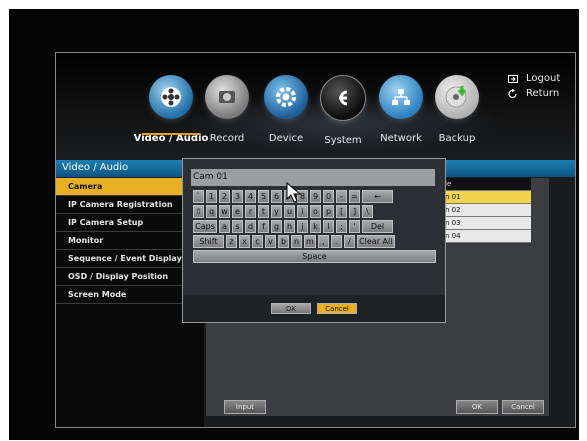 The width and height of the screenshot is (587, 441). I want to click on key: 6, so click(276, 196).